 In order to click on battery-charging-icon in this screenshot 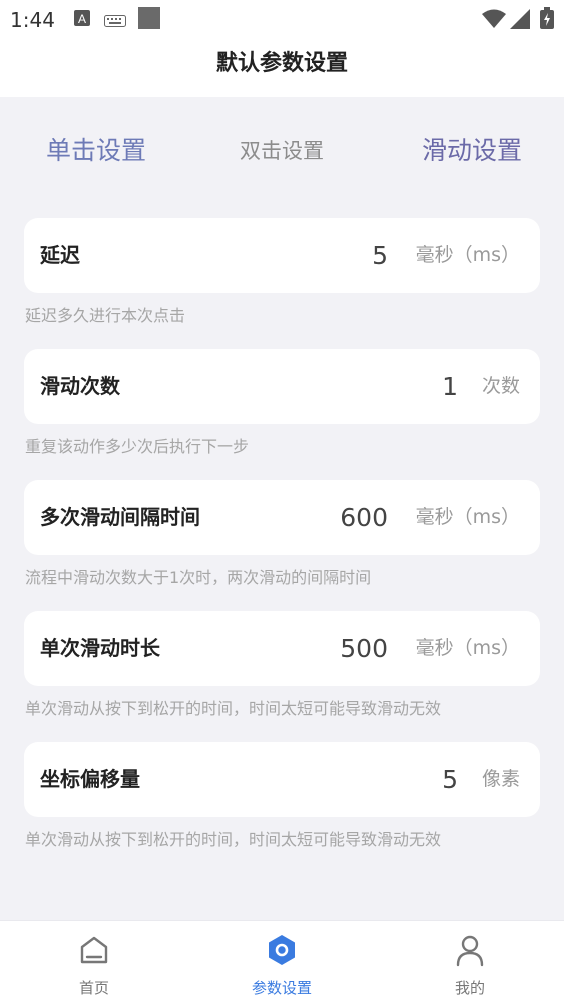, I will do `click(547, 20)`.